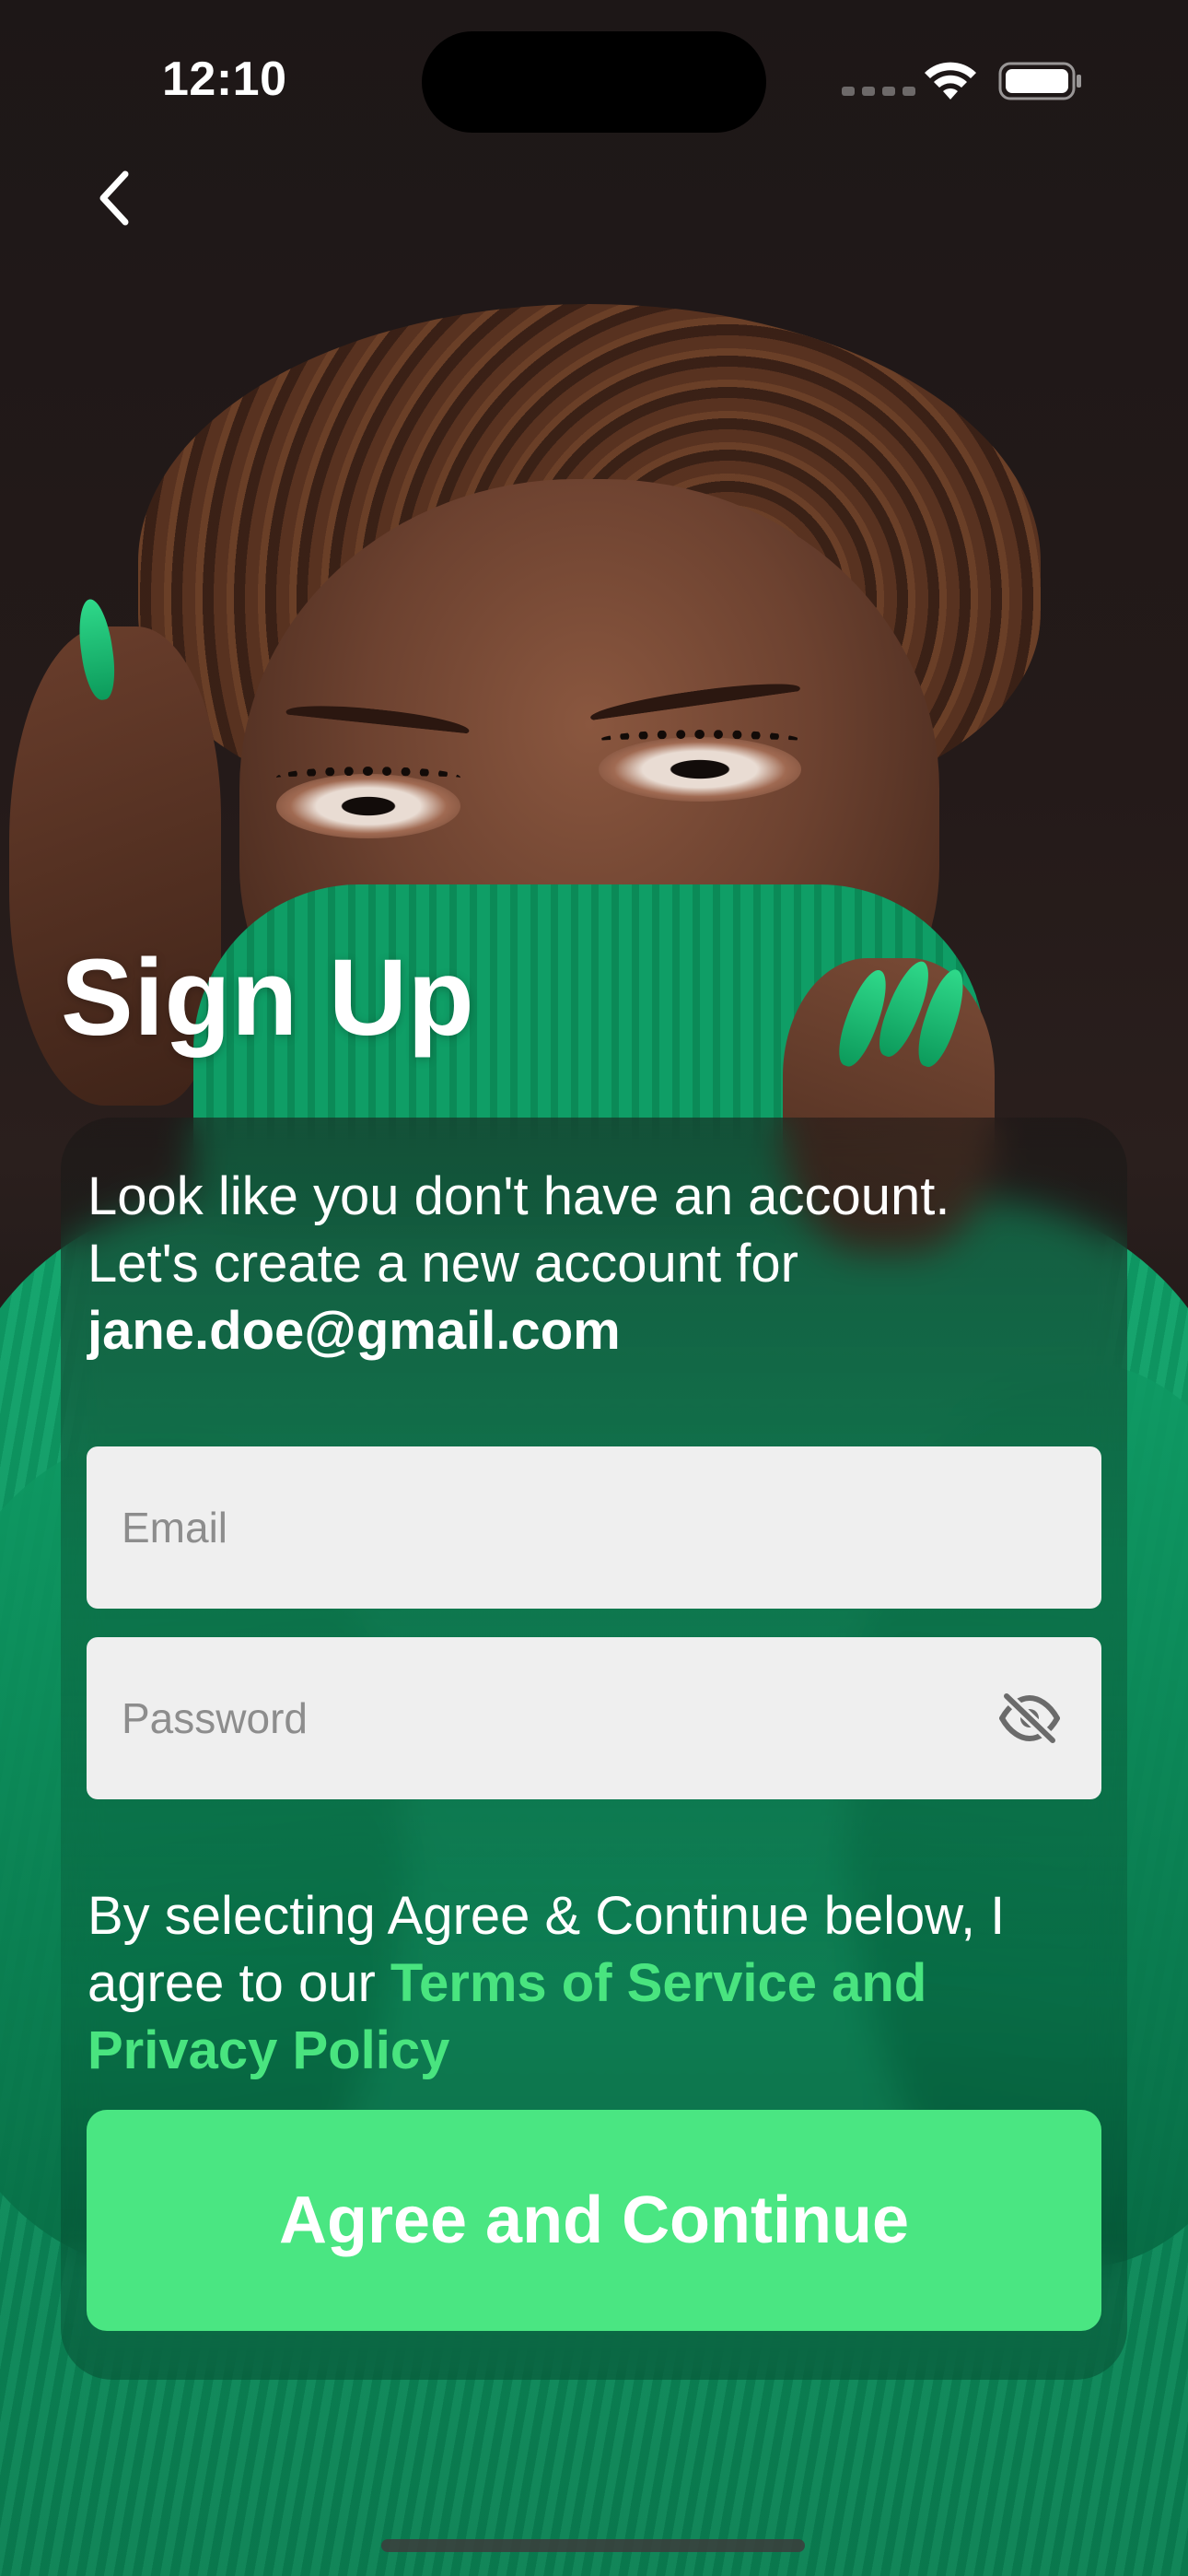  I want to click on wifi-icon, so click(951, 81).